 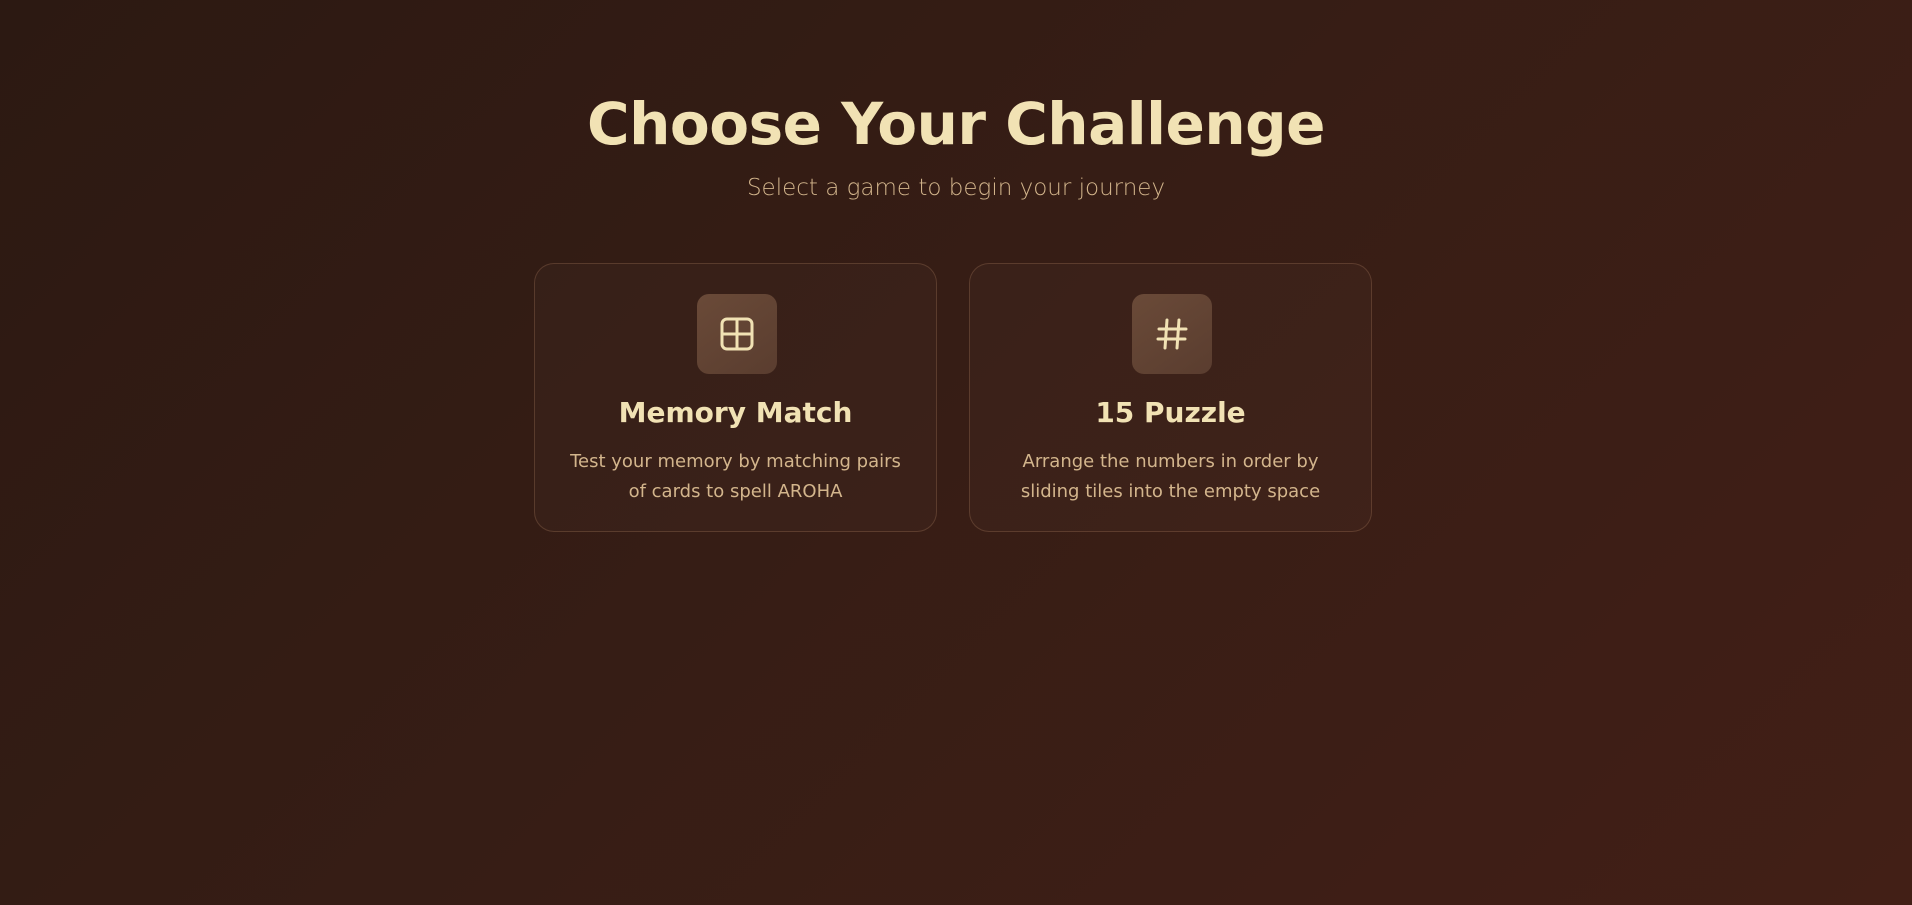 What do you see at coordinates (956, 124) in the screenshot?
I see `page-title: Choose Your Challenge` at bounding box center [956, 124].